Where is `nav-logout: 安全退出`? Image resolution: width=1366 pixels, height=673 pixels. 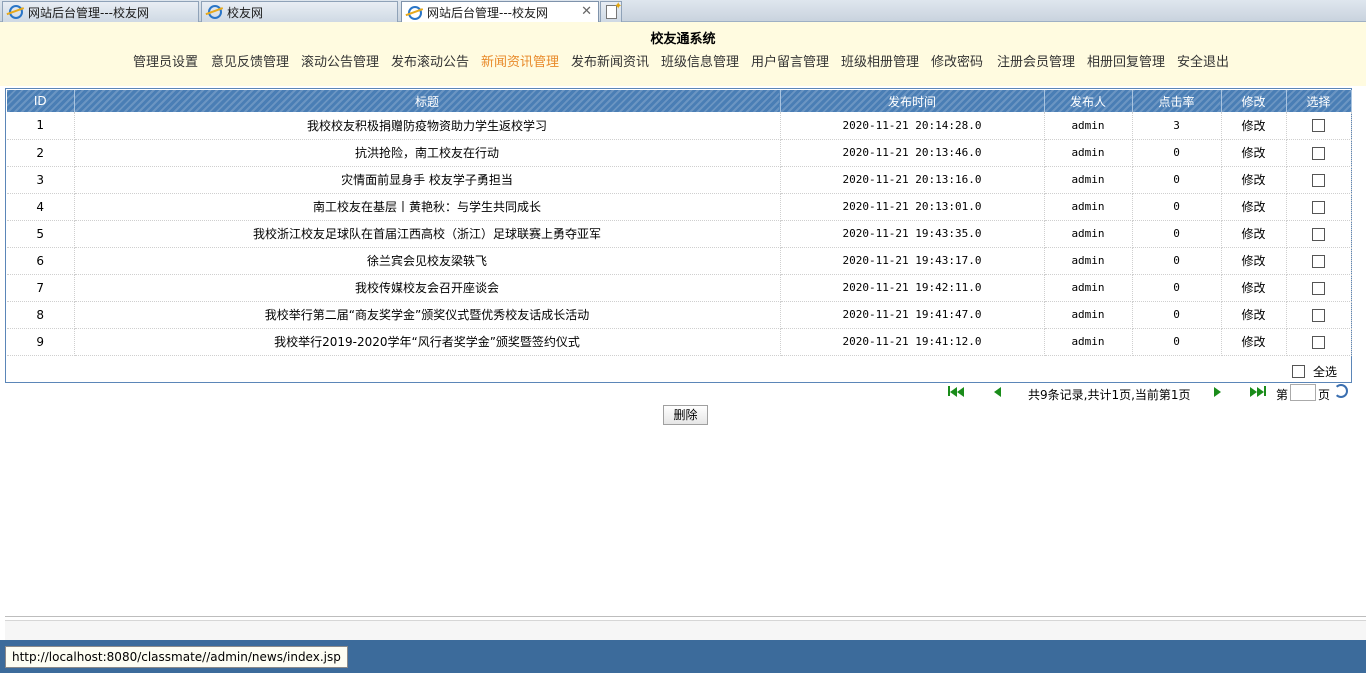
nav-logout: 安全退出 is located at coordinates (1203, 60).